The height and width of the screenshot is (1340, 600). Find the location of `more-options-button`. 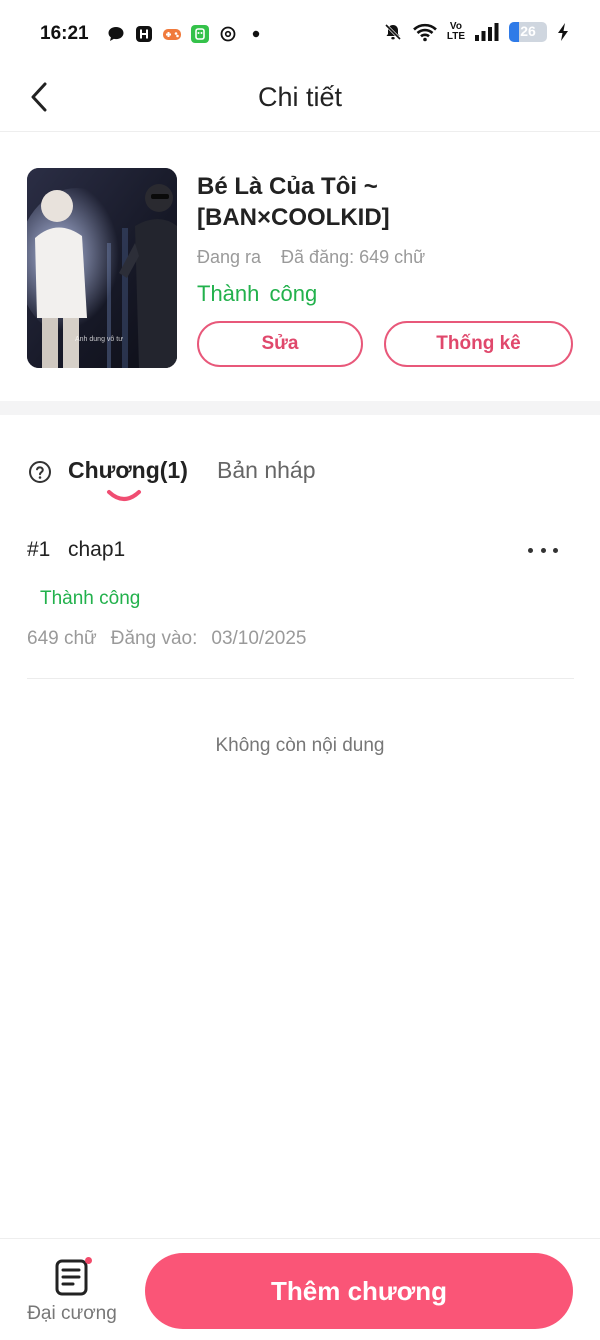

more-options-button is located at coordinates (543, 550).